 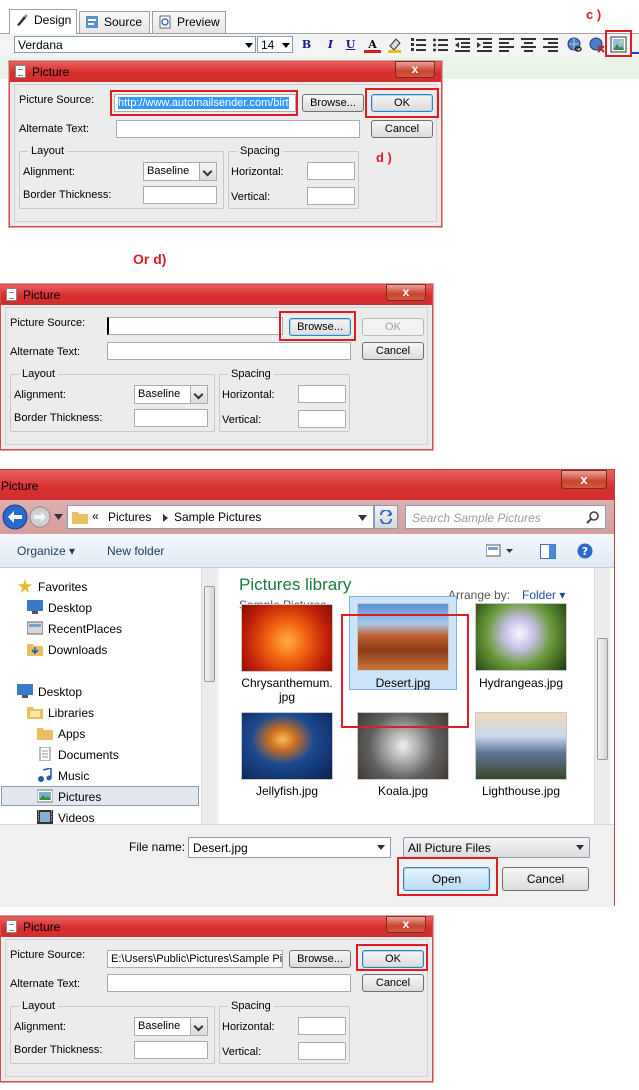 What do you see at coordinates (135, 44) in the screenshot?
I see `font-name-select: Verdana` at bounding box center [135, 44].